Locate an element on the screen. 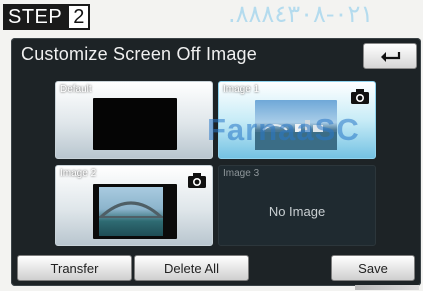  tile-default: Default is located at coordinates (134, 120).